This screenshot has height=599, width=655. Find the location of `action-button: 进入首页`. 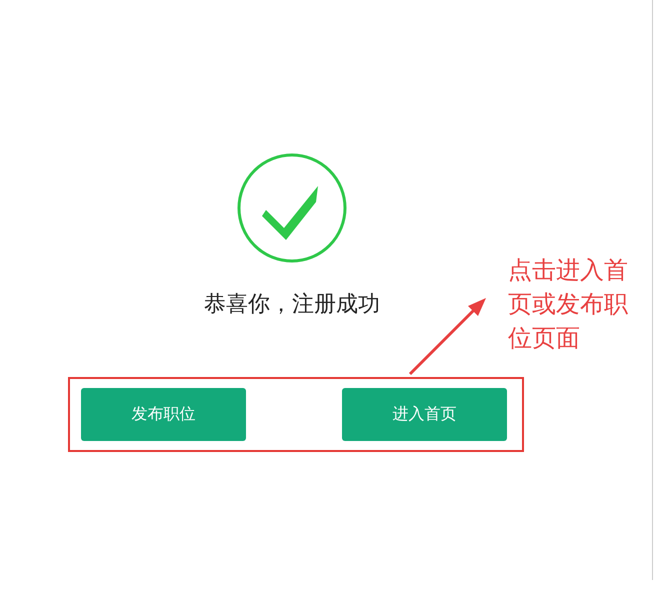

action-button: 进入首页 is located at coordinates (424, 414).